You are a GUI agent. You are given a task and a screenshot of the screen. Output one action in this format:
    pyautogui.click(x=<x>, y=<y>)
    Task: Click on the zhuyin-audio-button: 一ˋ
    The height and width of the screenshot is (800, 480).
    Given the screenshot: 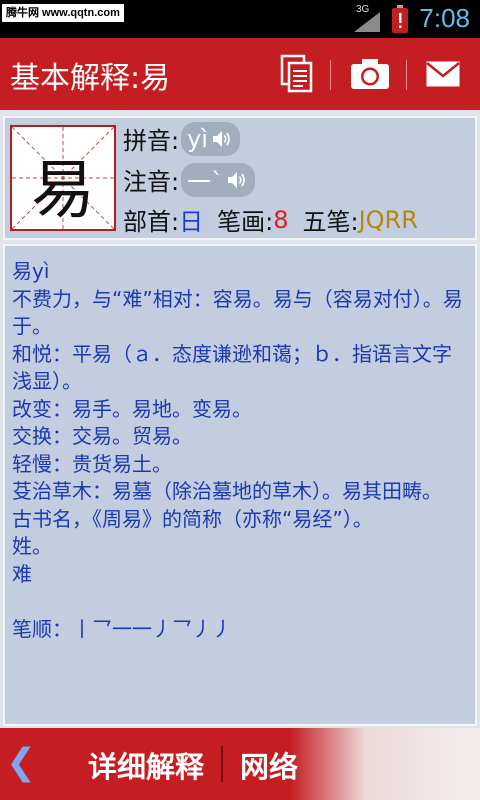 What is the action you would take?
    pyautogui.click(x=218, y=179)
    